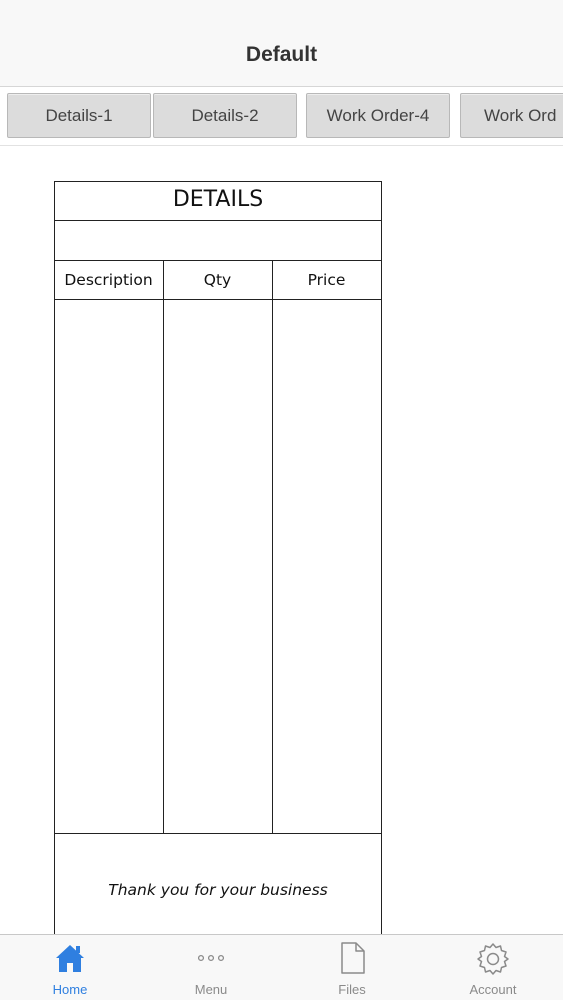 The height and width of the screenshot is (1000, 563). I want to click on file-icon, so click(352, 960).